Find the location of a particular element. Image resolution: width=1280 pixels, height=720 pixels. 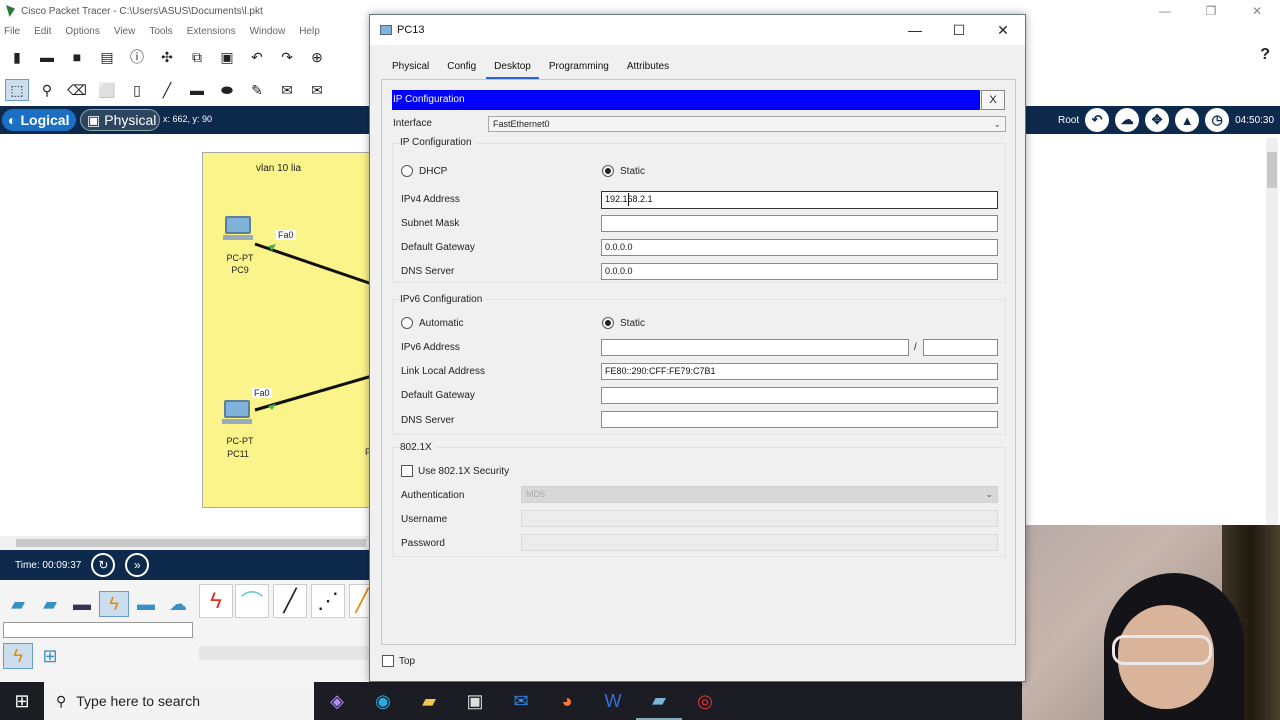

dialog-maximize-button: ☐ is located at coordinates (959, 30).